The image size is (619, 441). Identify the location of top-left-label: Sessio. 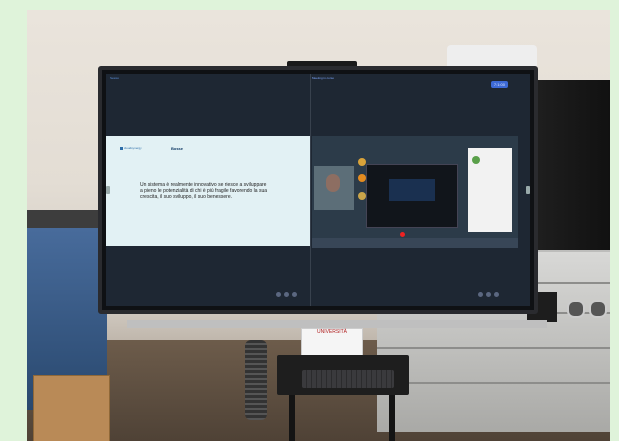
(115, 78).